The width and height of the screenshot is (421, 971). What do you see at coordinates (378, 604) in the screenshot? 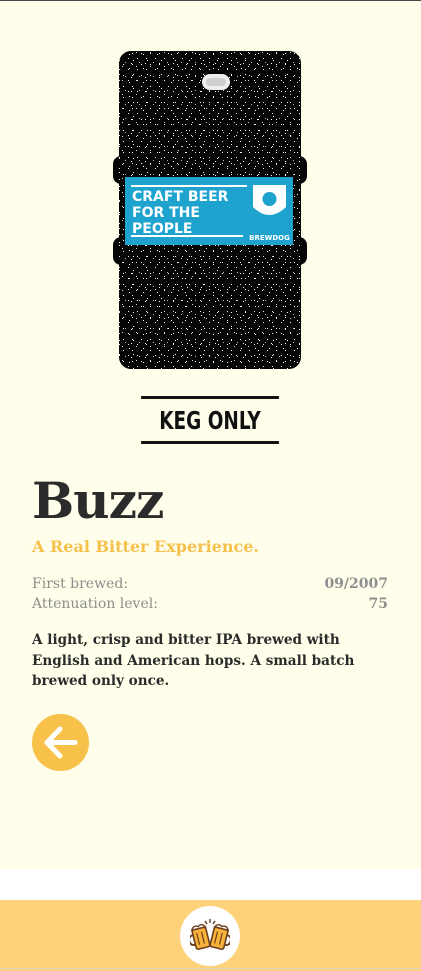
I see `attenuation-value: 75` at bounding box center [378, 604].